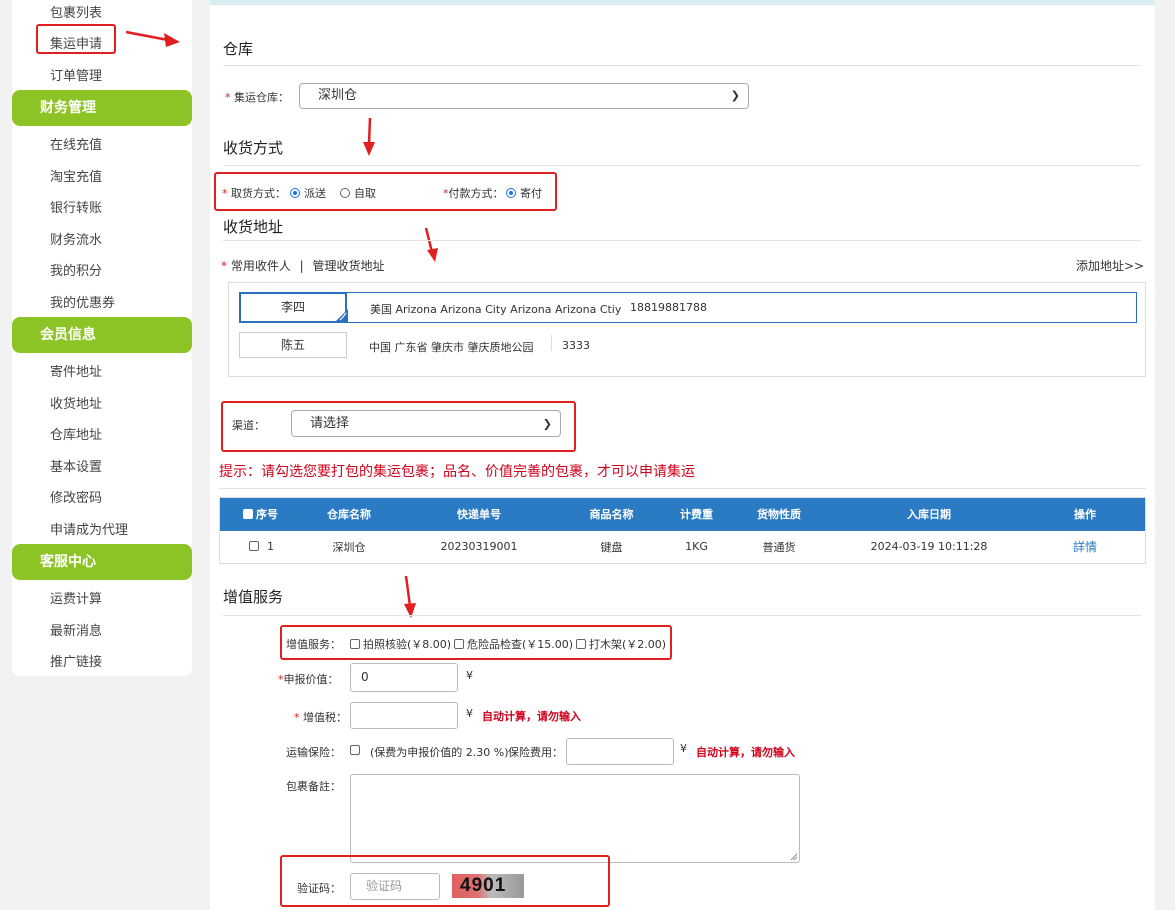 The height and width of the screenshot is (910, 1175). Describe the element at coordinates (102, 108) in the screenshot. I see `sidebar-group-finance: 财务管理` at that location.